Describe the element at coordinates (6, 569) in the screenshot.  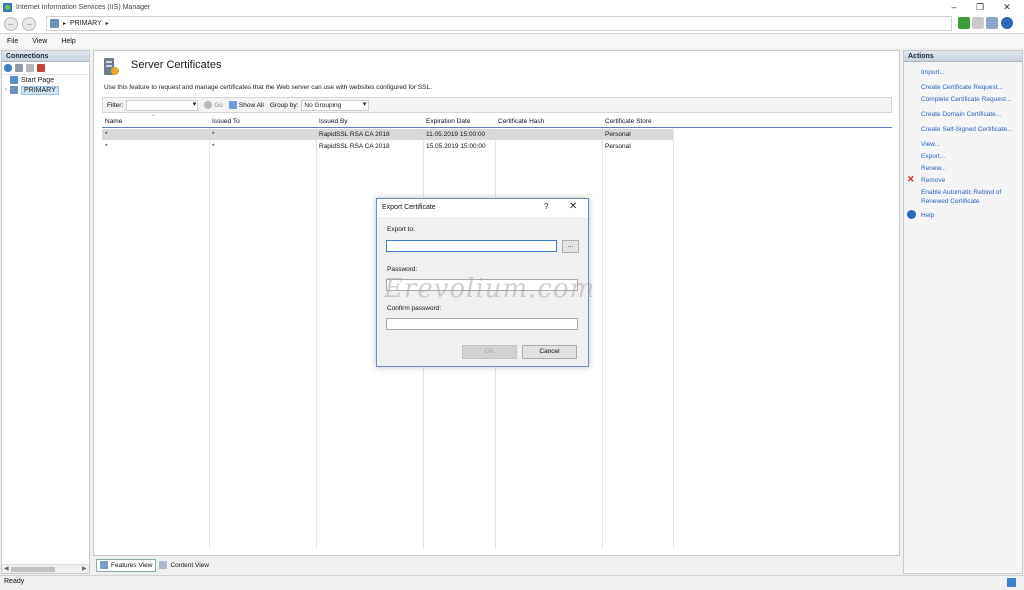
I see `scroll-left-icon: ◀` at that location.